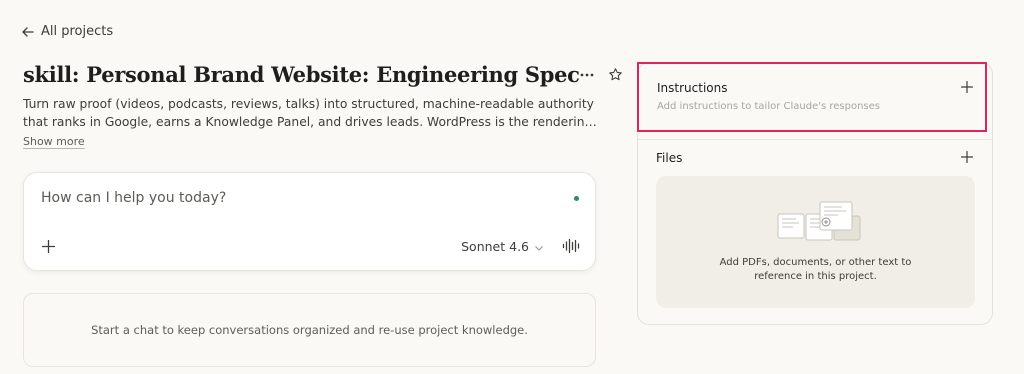 This screenshot has height=374, width=1024. What do you see at coordinates (54, 141) in the screenshot?
I see `show-more-link: Show more` at bounding box center [54, 141].